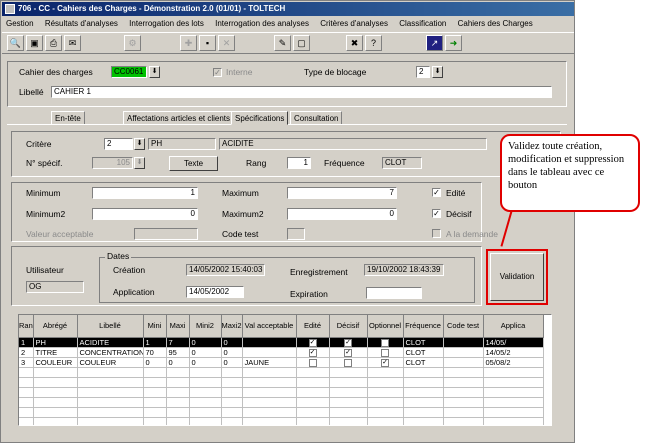 Image resolution: width=651 pixels, height=443 pixels. I want to click on cell-maxi2: 0, so click(232, 352).